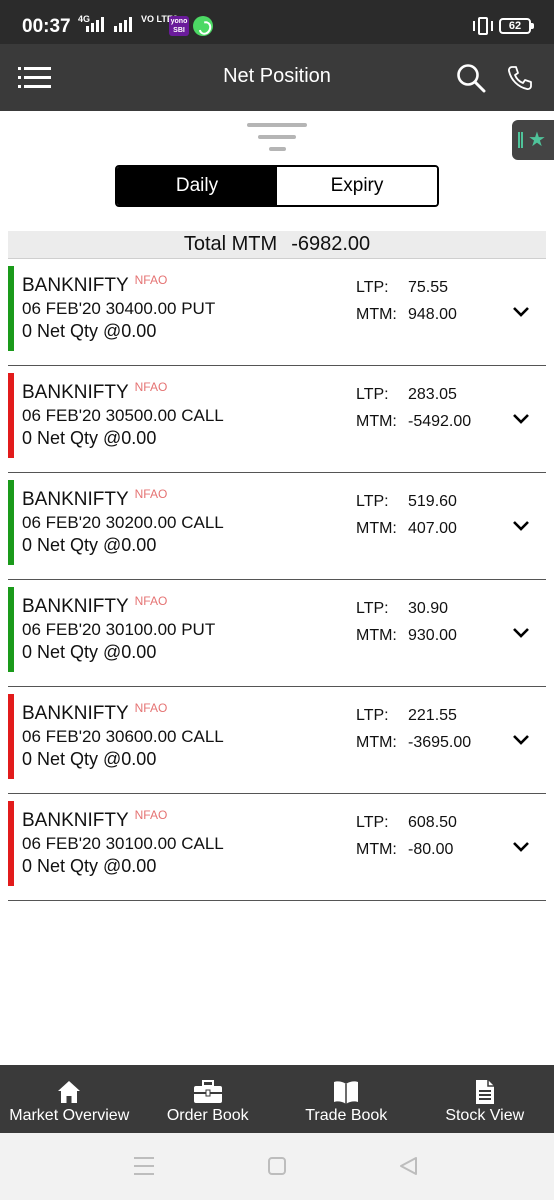 The width and height of the screenshot is (554, 1200). Describe the element at coordinates (123, 415) in the screenshot. I see `position-contract: 06 FEB'20 30500.00 CALL` at that location.